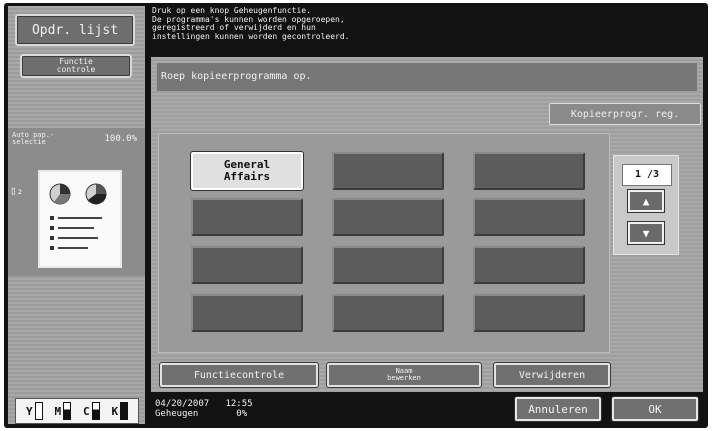  Describe the element at coordinates (558, 409) in the screenshot. I see `cancel-button: Annuleren` at that location.